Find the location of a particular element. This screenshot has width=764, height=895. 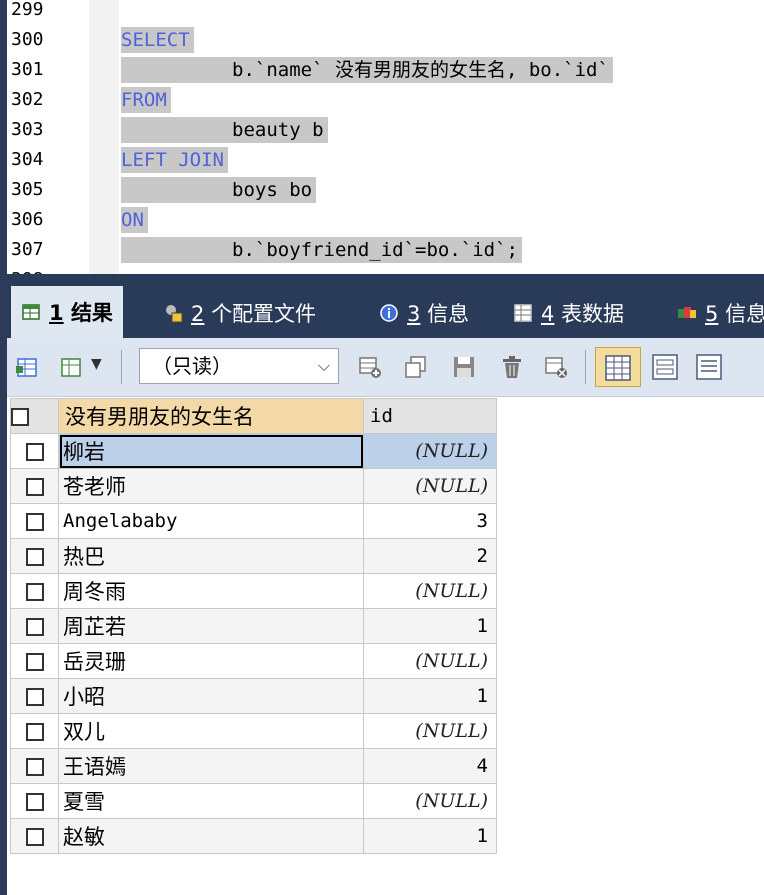

tab-info-2: 5 信息 is located at coordinates (720, 313).